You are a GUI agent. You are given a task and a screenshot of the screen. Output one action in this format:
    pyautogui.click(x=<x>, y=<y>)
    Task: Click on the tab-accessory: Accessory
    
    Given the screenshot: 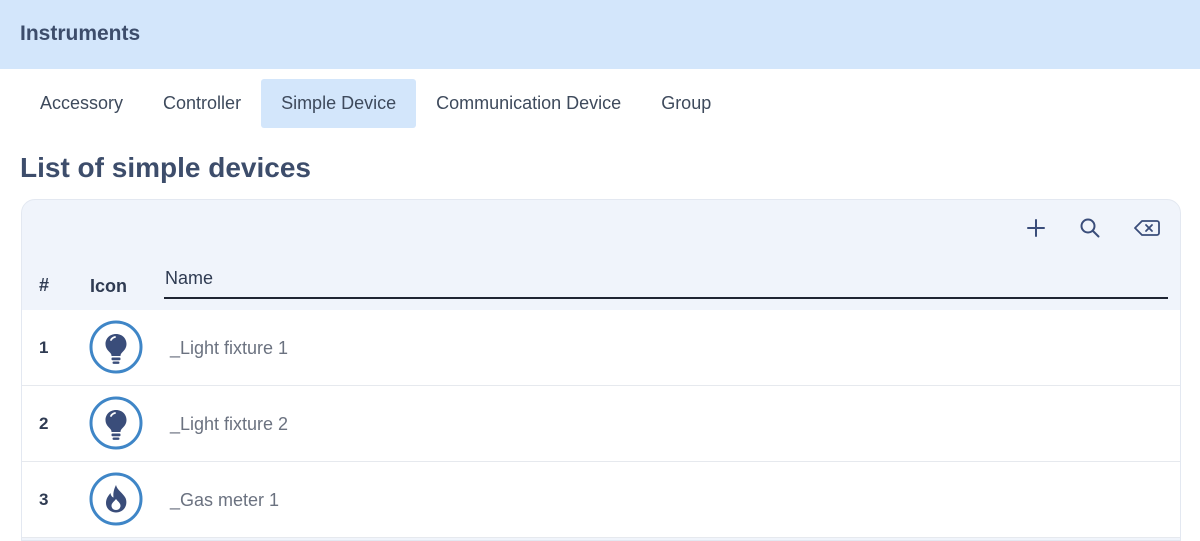 What is the action you would take?
    pyautogui.click(x=81, y=103)
    